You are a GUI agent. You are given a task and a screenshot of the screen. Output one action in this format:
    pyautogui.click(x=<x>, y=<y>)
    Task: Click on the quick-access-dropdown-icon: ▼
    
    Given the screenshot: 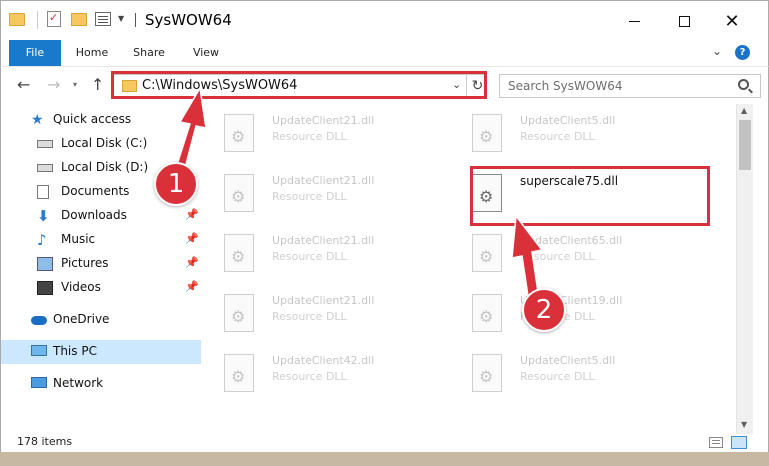 What is the action you would take?
    pyautogui.click(x=121, y=18)
    